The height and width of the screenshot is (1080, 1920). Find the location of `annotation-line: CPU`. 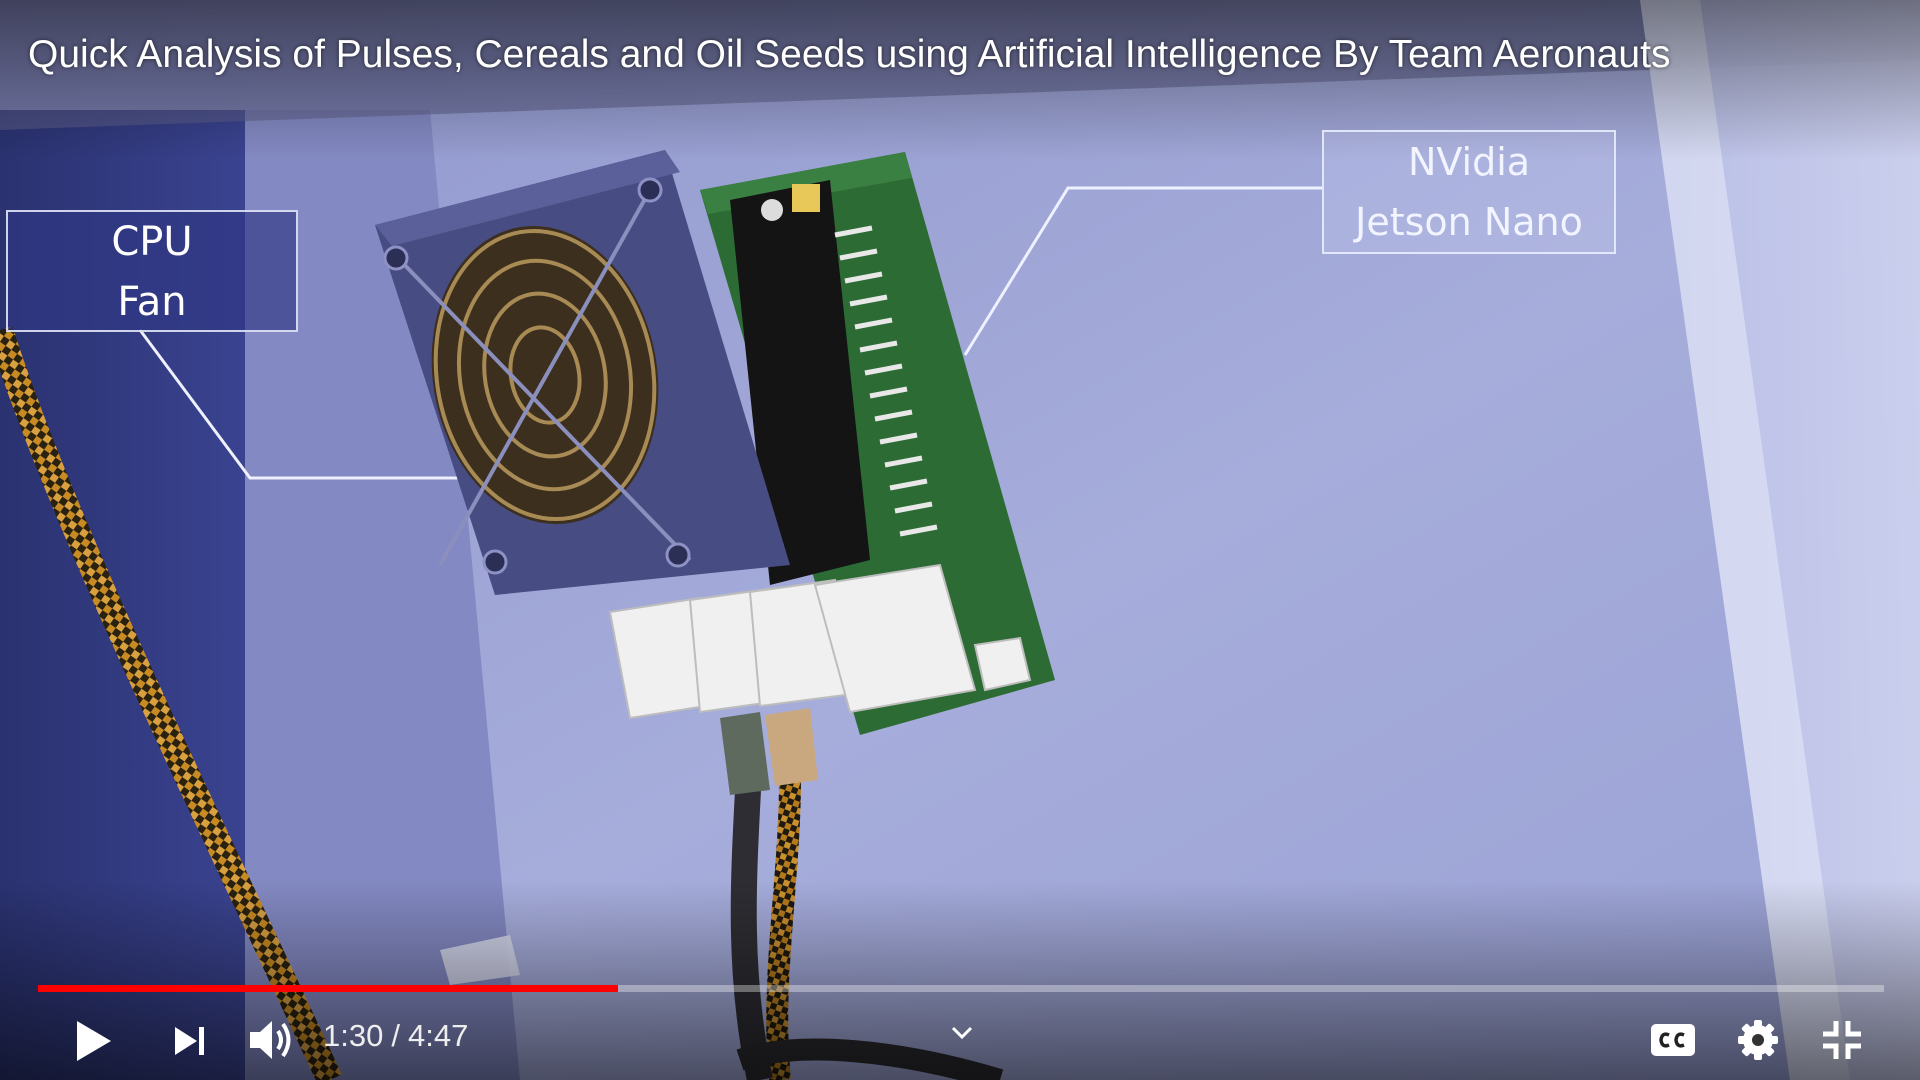

annotation-line: CPU is located at coordinates (152, 242).